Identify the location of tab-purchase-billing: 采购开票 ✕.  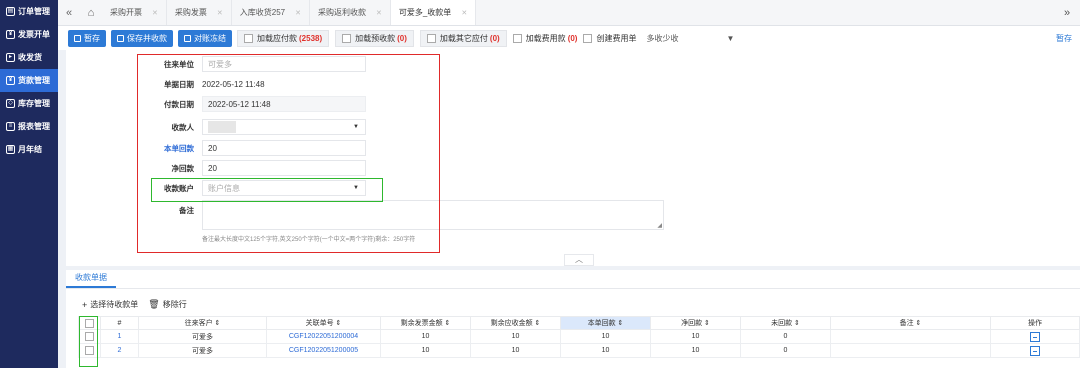
(134, 12).